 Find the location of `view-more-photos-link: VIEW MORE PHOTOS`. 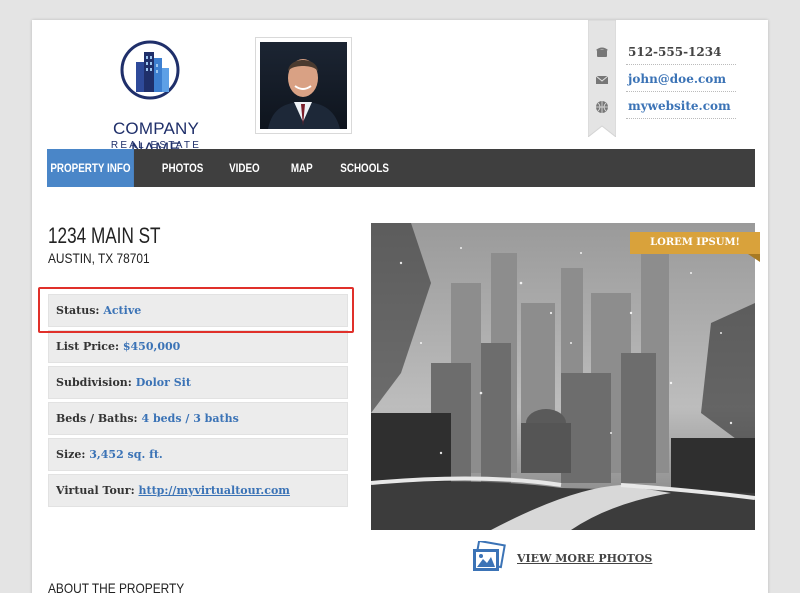

view-more-photos-link: VIEW MORE PHOTOS is located at coordinates (571, 557).